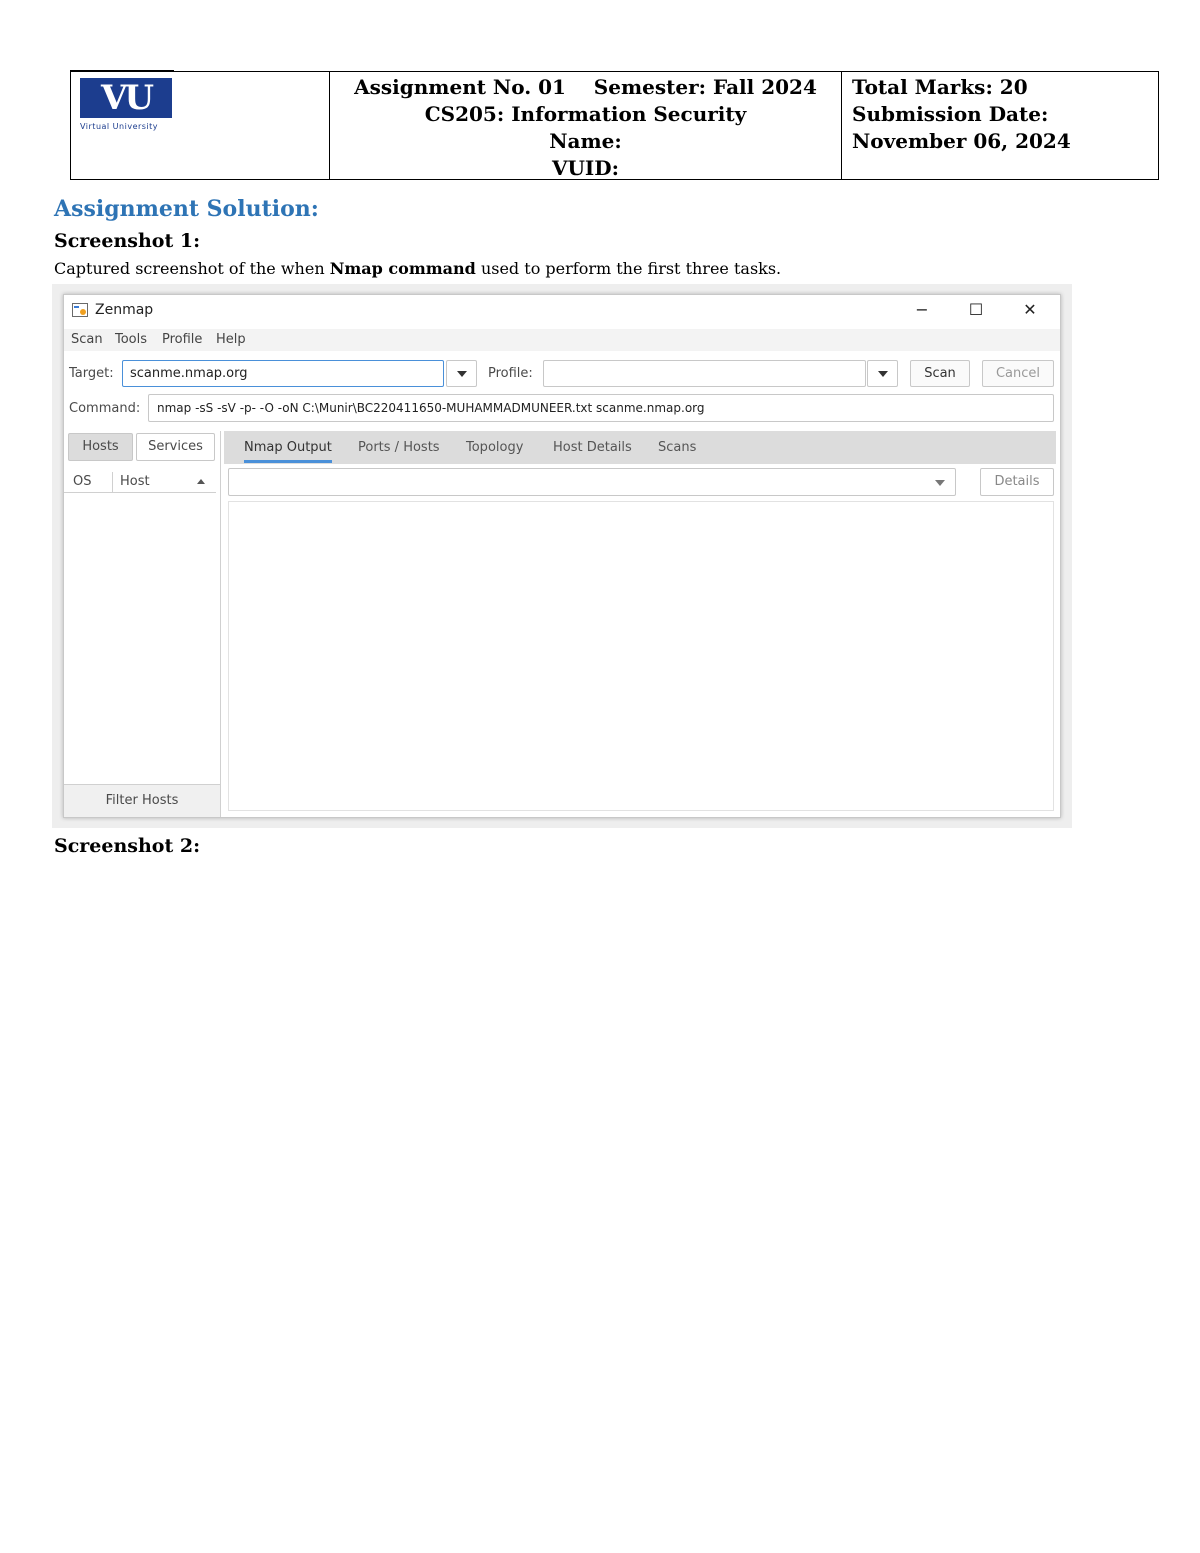  What do you see at coordinates (124, 310) in the screenshot?
I see `window-title: Zenmap` at bounding box center [124, 310].